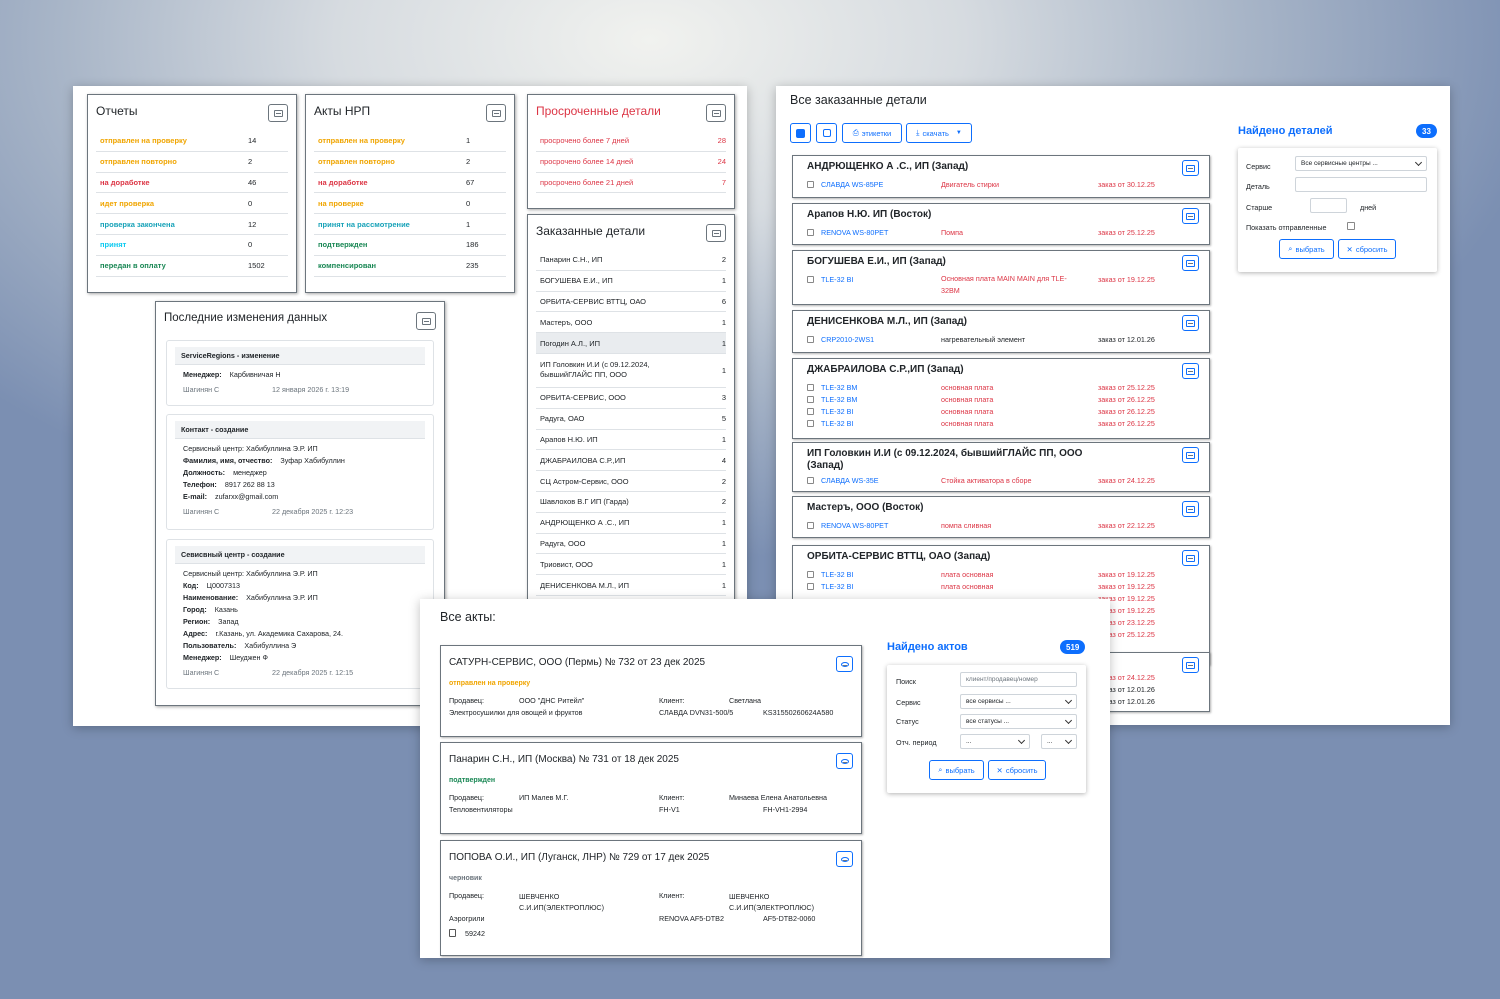 This screenshot has height=999, width=1500. Describe the element at coordinates (631, 343) in the screenshot. I see `list-item: Погодин А.Л., ИП 1` at that location.